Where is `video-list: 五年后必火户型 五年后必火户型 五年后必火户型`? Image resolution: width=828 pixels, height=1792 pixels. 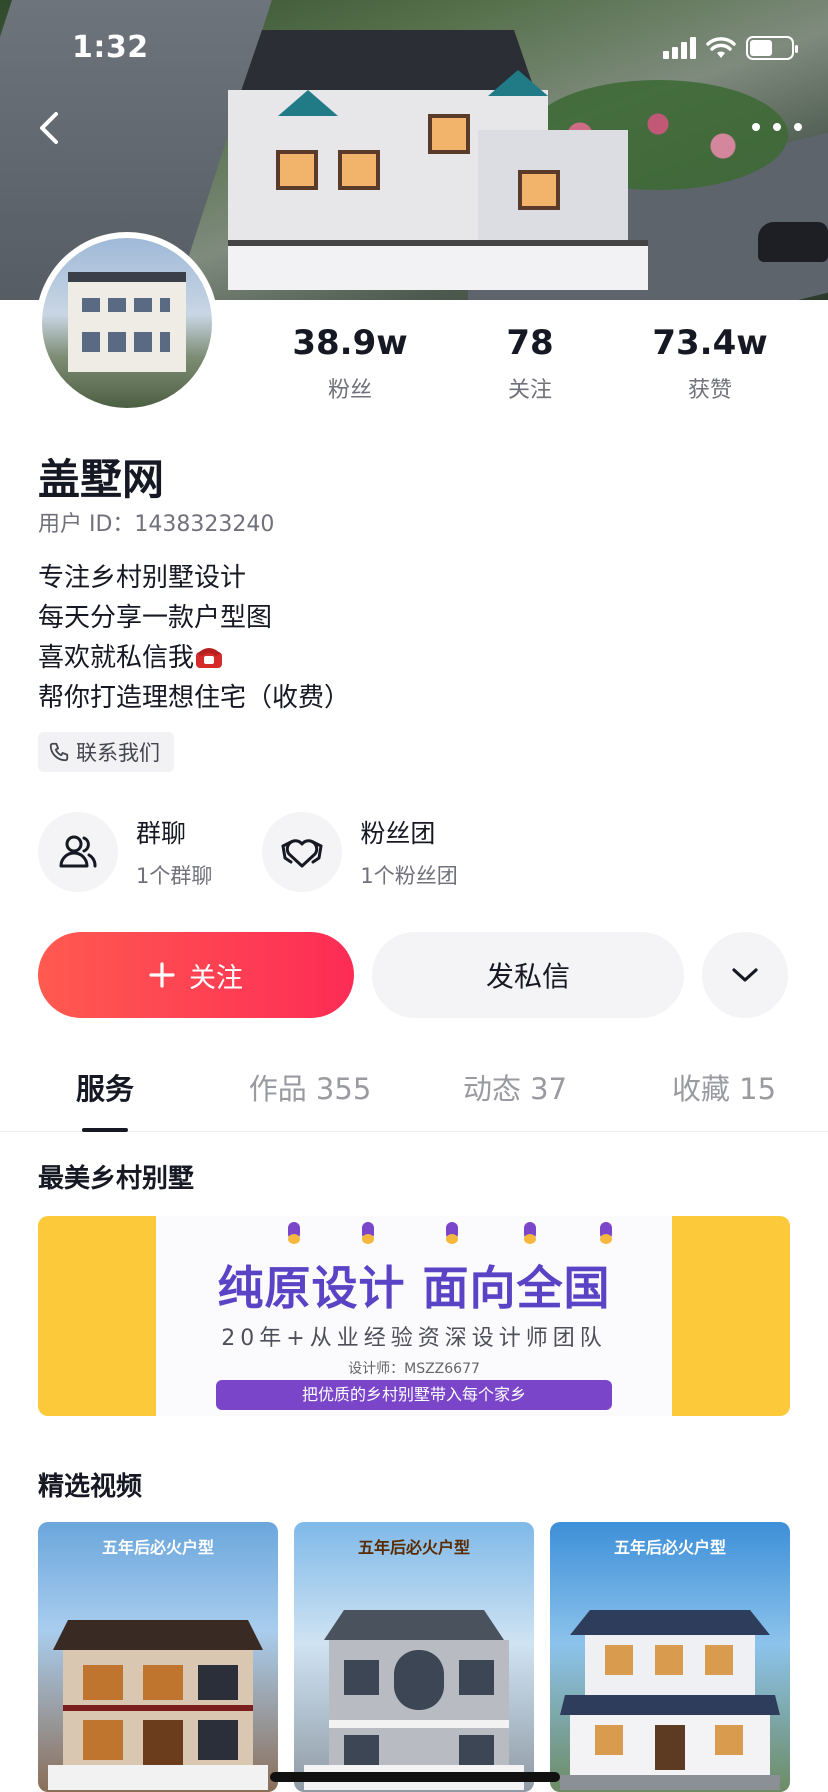
video-list: 五年后必火户型 五年后必火户型 五年后必火户型 is located at coordinates (414, 1657).